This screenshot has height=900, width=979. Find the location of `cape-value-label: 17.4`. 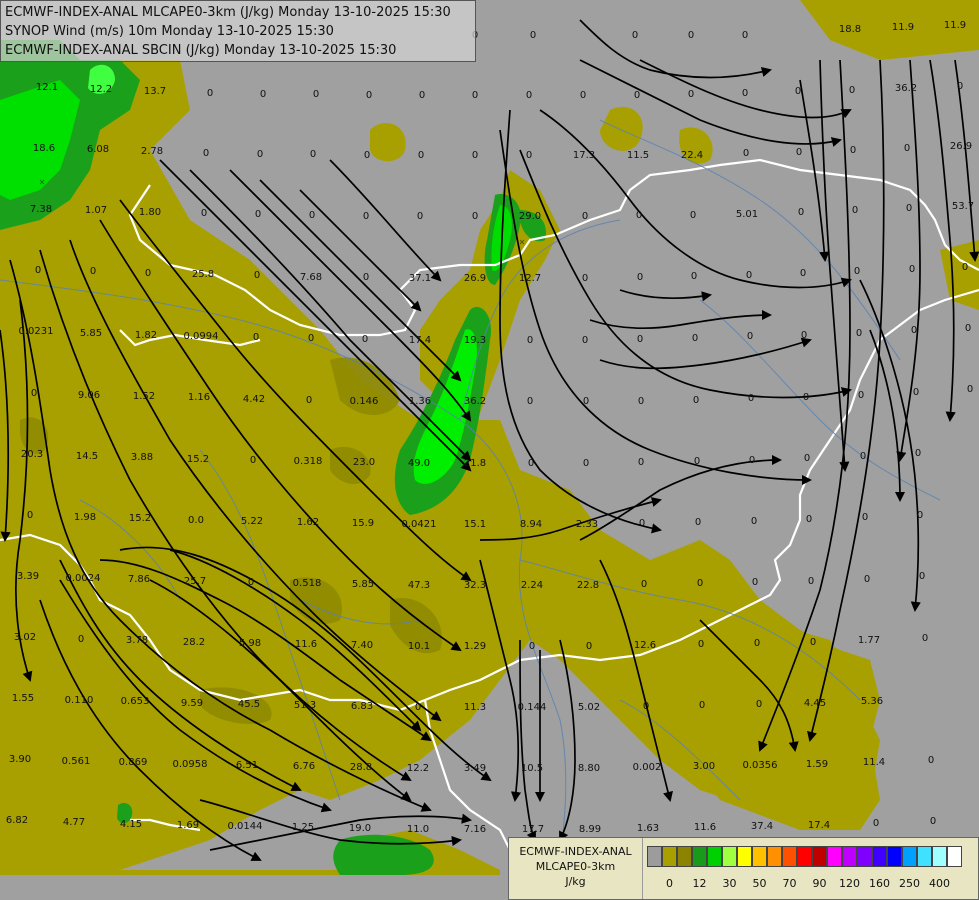

cape-value-label: 17.4 is located at coordinates (819, 825).